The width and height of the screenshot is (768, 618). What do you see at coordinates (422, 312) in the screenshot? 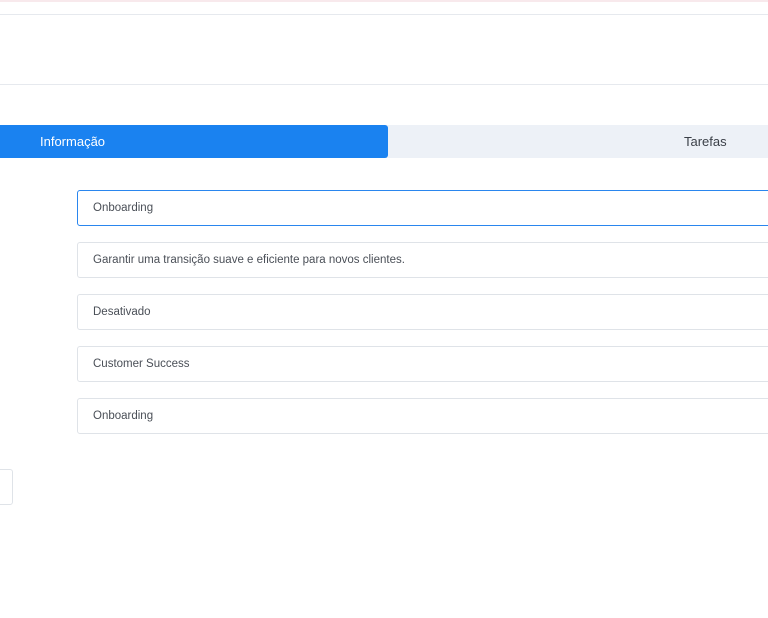
I see `status-field: Desativado` at bounding box center [422, 312].